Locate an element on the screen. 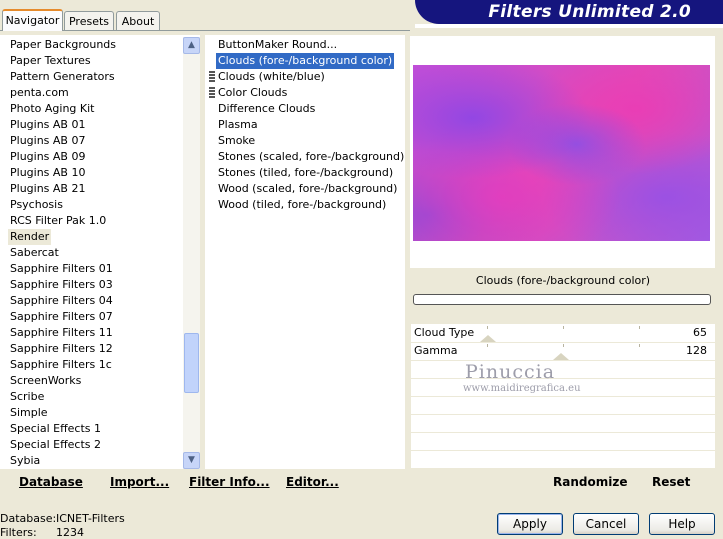 Image resolution: width=723 pixels, height=539 pixels. filter-item: Plasma is located at coordinates (238, 125).